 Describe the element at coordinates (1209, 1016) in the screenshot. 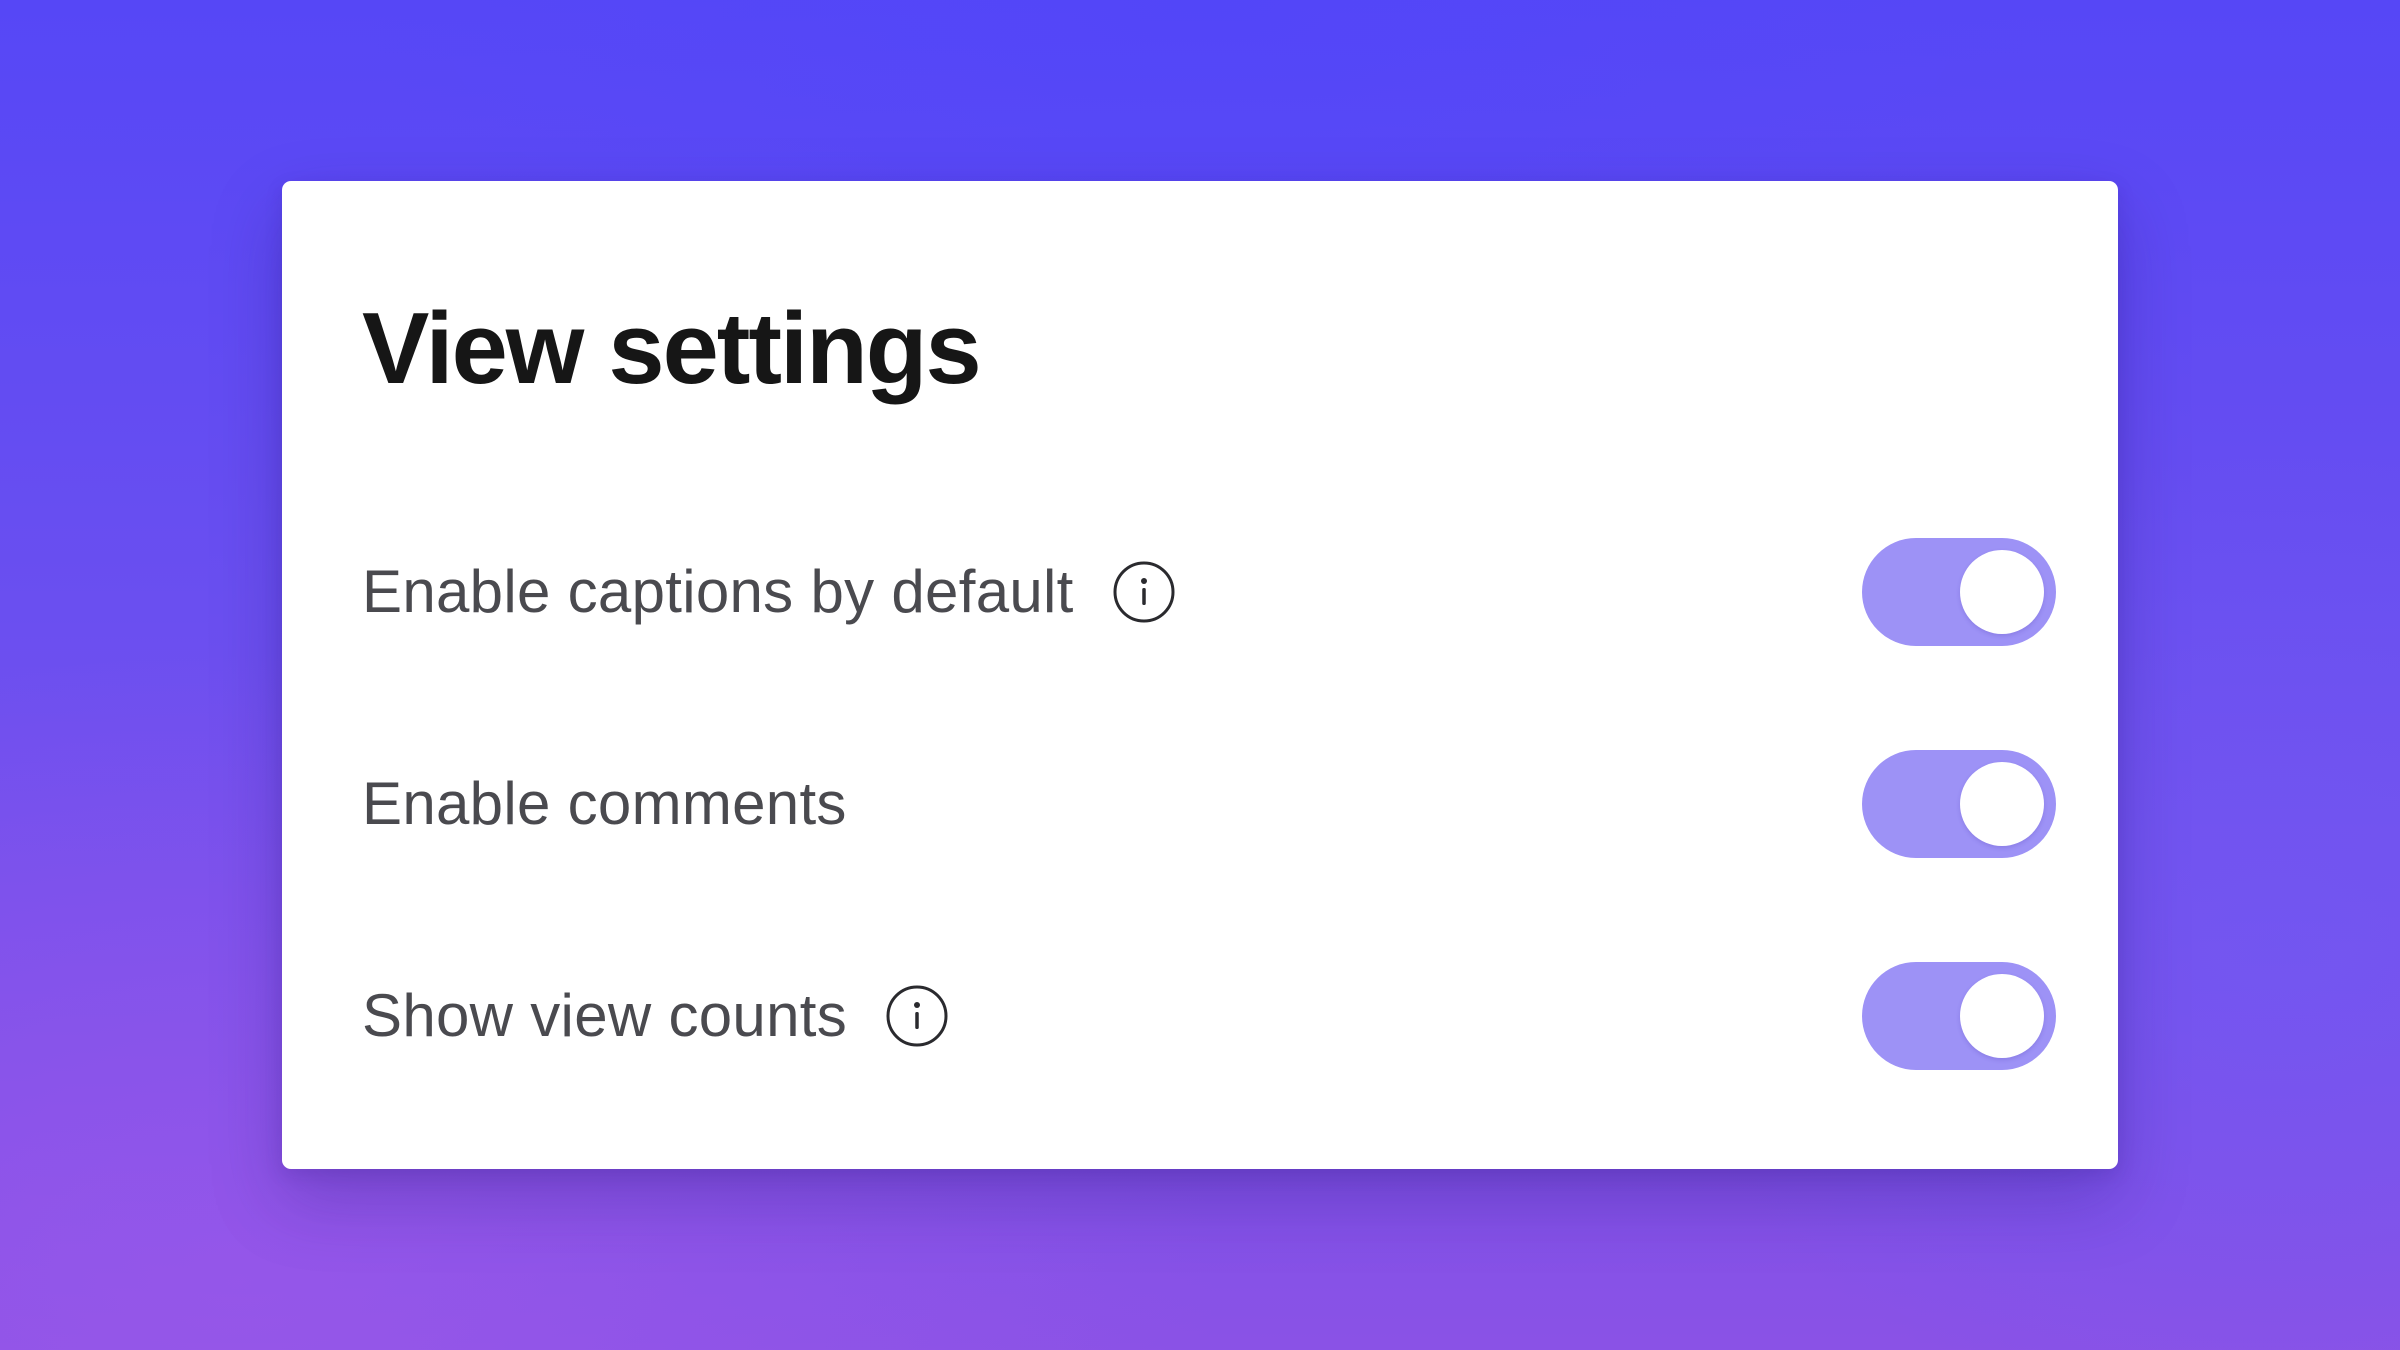

I see `setting-row-view-counts: Show view counts` at that location.